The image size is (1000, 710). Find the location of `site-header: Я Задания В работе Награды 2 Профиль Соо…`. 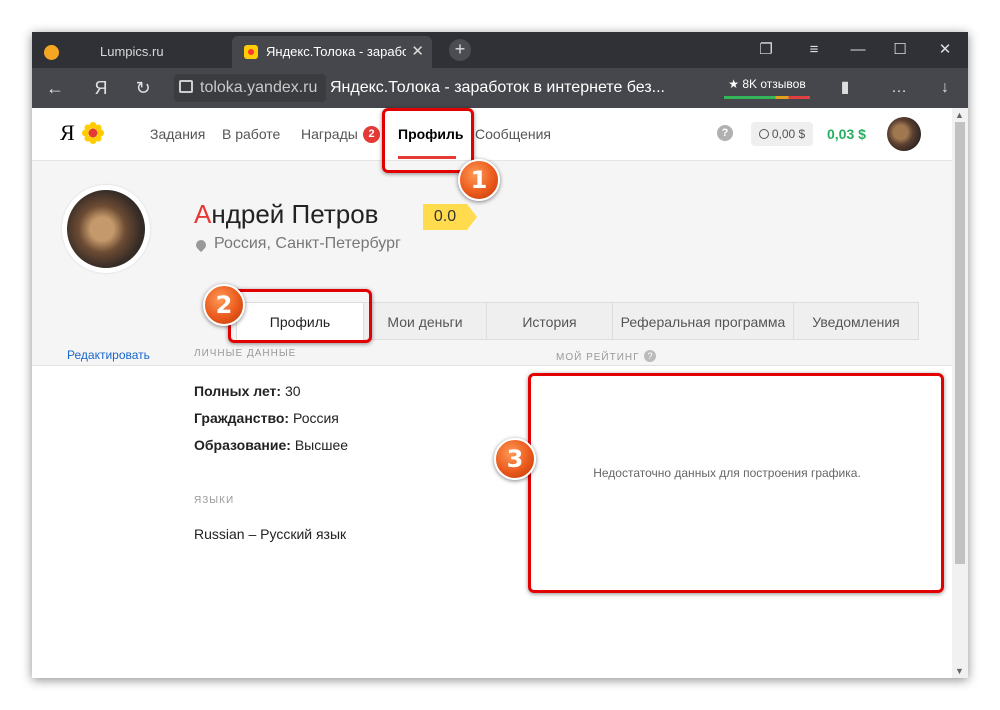

site-header: Я Задания В работе Награды 2 Профиль Соо… is located at coordinates (492, 134).